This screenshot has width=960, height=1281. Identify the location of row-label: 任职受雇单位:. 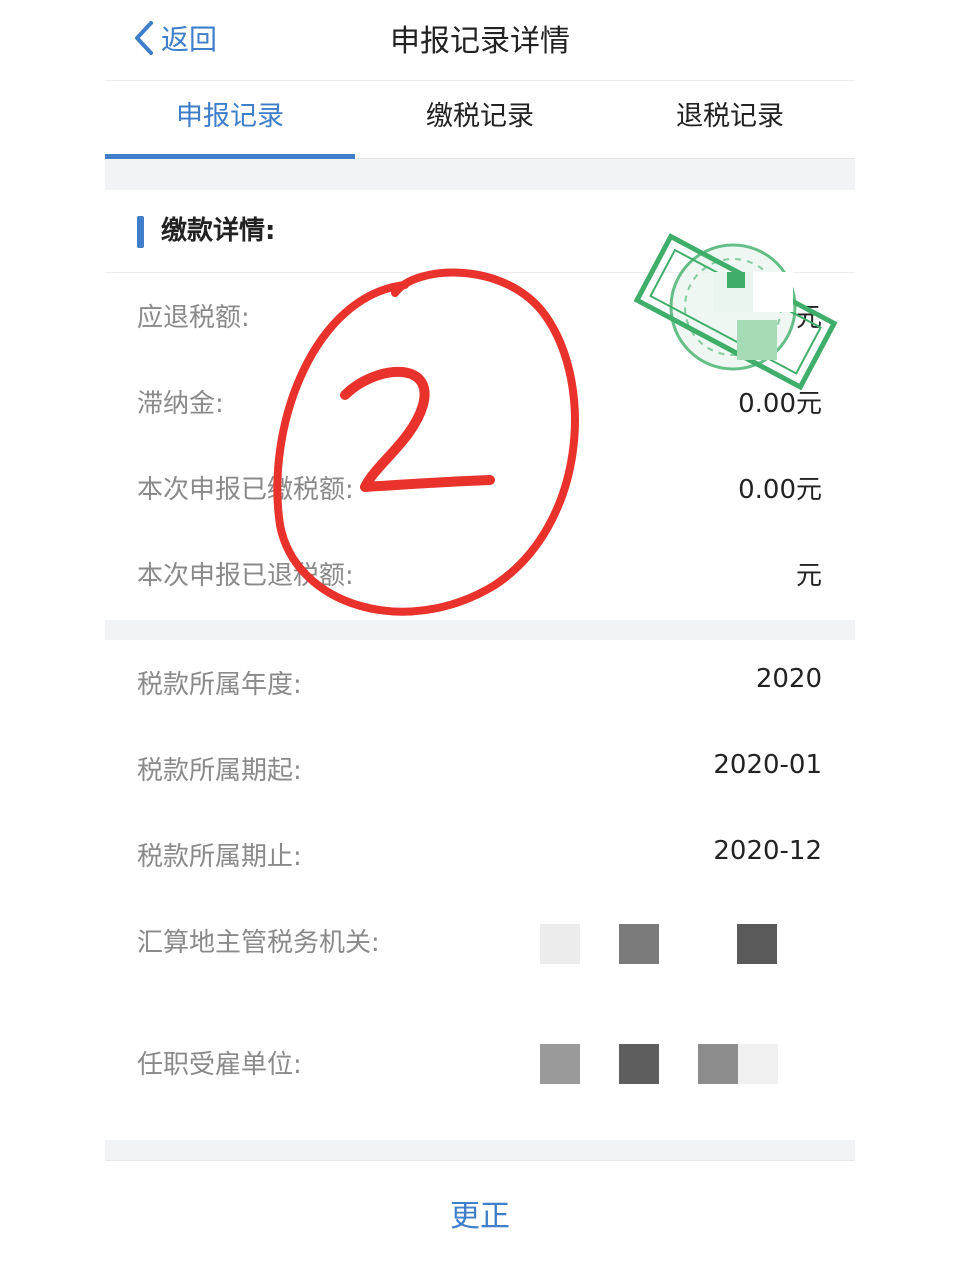
(219, 1065).